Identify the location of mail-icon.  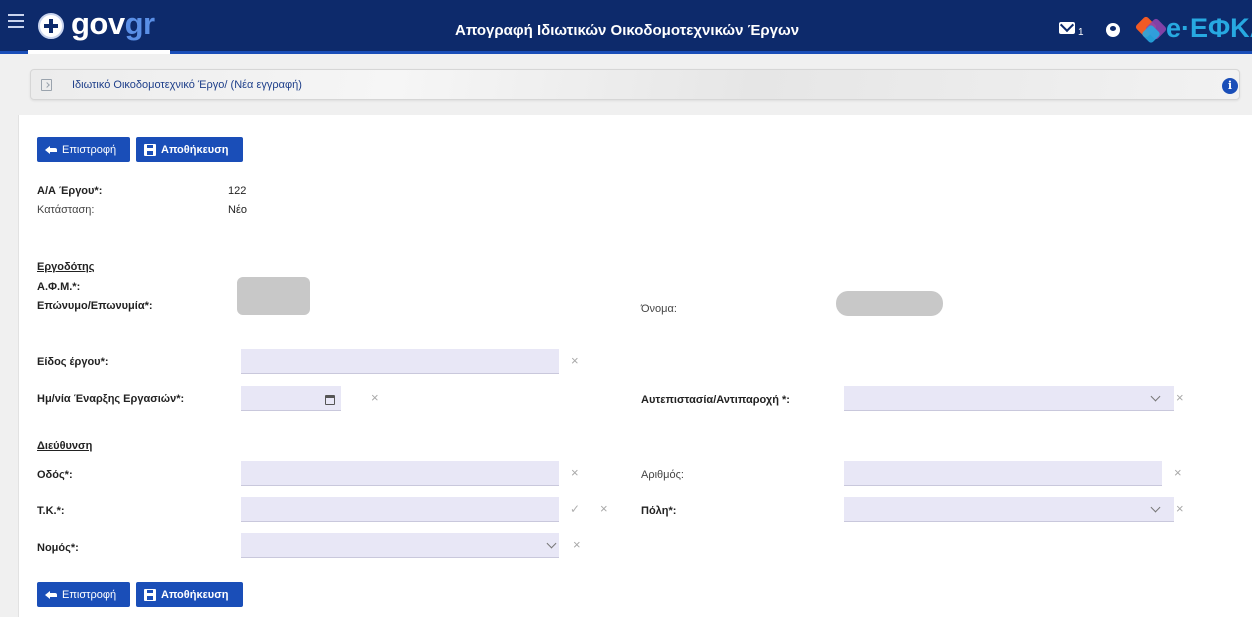
(1067, 28).